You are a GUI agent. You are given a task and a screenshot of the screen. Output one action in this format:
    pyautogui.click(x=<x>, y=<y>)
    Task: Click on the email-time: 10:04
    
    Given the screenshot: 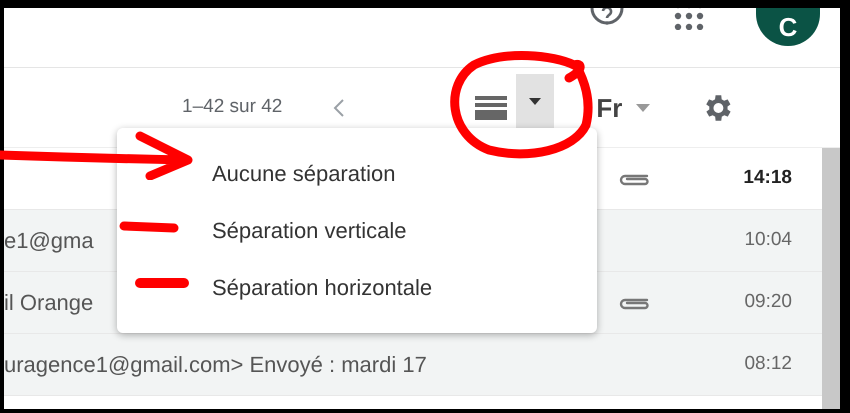 What is the action you would take?
    pyautogui.click(x=768, y=240)
    